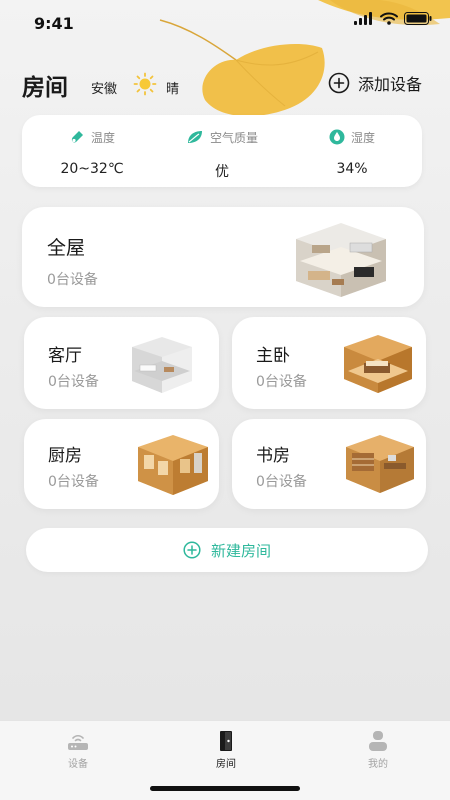 Image resolution: width=450 pixels, height=800 pixels. I want to click on home-indicator, so click(225, 788).